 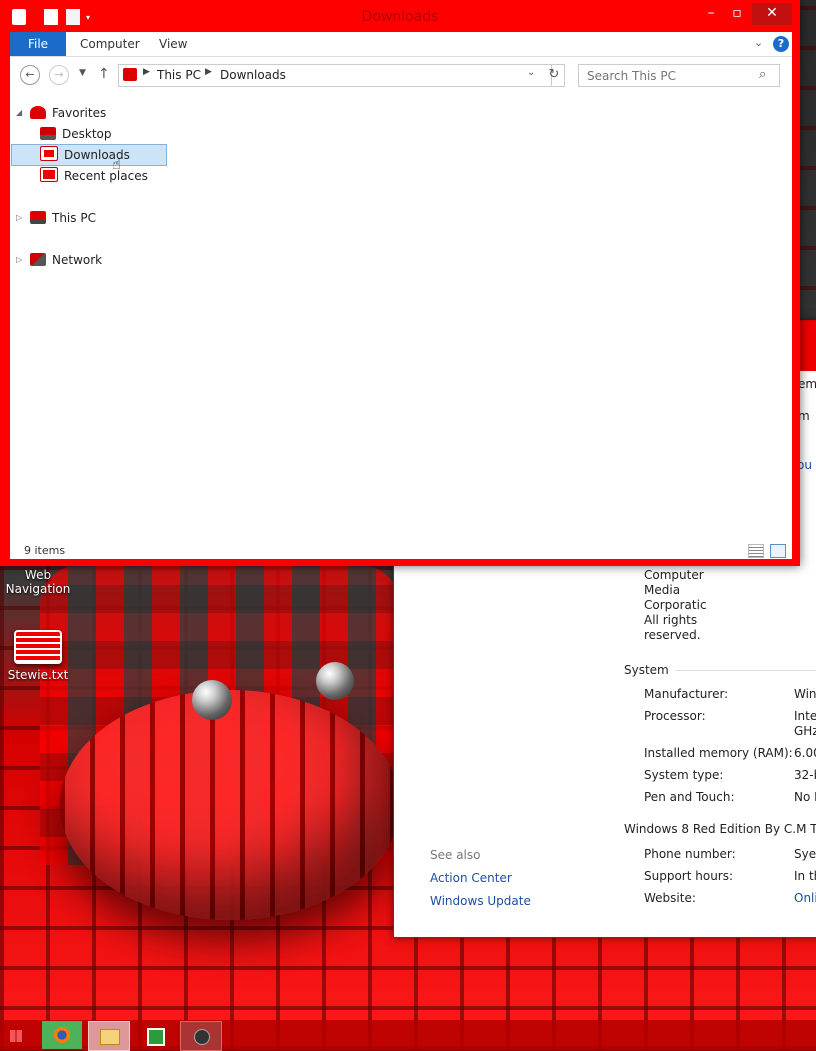 I want to click on row-label: Manufacturer:, so click(x=686, y=694).